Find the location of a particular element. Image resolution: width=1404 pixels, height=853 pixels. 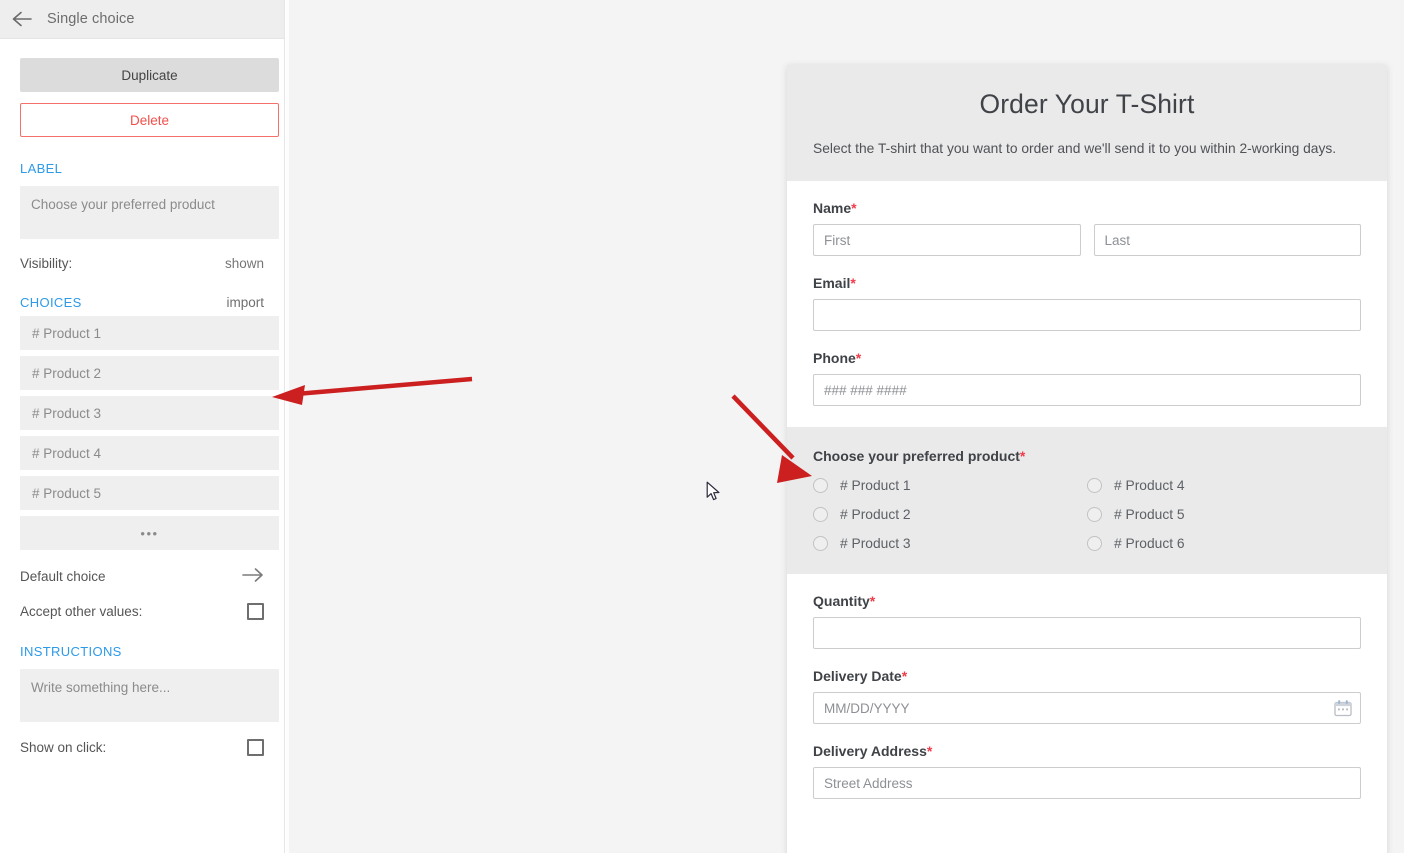

page-title: Single choice is located at coordinates (91, 19).